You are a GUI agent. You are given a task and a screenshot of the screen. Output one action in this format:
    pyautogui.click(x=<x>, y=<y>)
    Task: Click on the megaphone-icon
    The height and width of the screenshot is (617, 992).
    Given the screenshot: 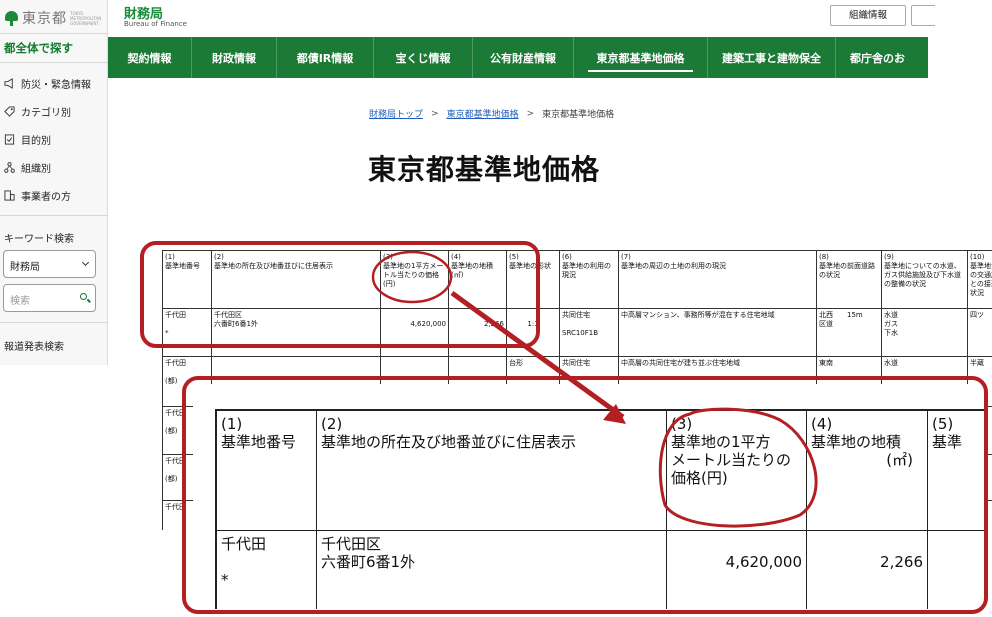 What is the action you would take?
    pyautogui.click(x=8, y=83)
    